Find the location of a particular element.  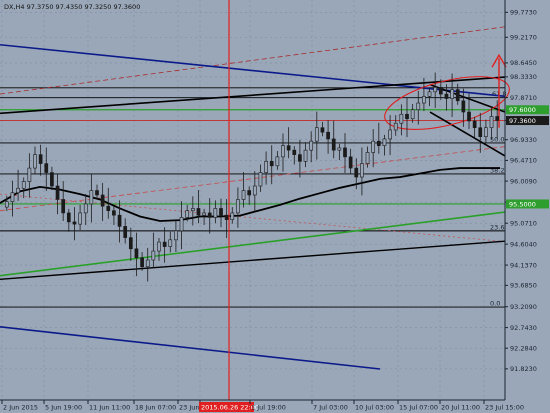

y-tick-label: 94.1370 is located at coordinates (523, 265).